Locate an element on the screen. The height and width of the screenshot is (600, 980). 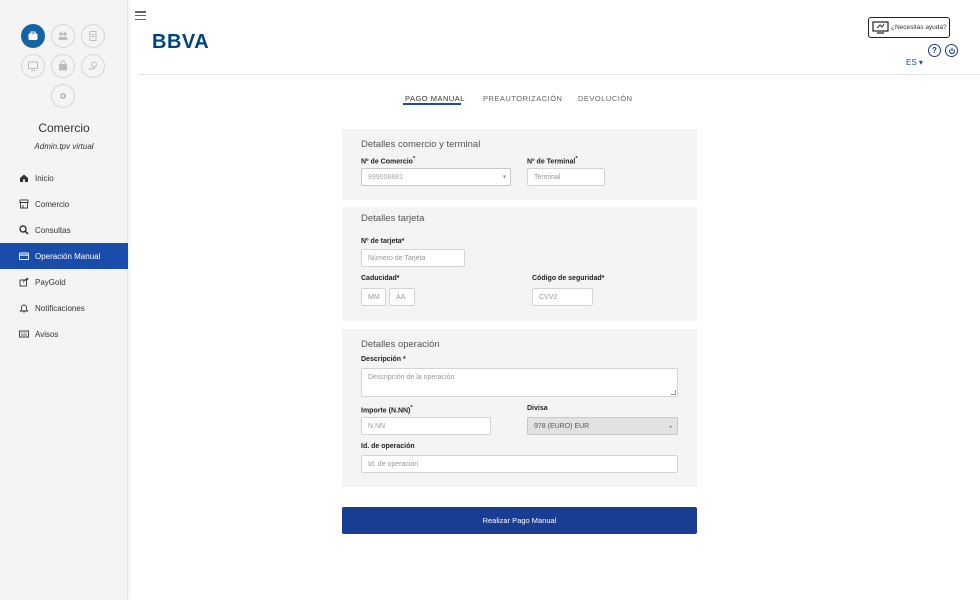
power-icon is located at coordinates (951, 50).